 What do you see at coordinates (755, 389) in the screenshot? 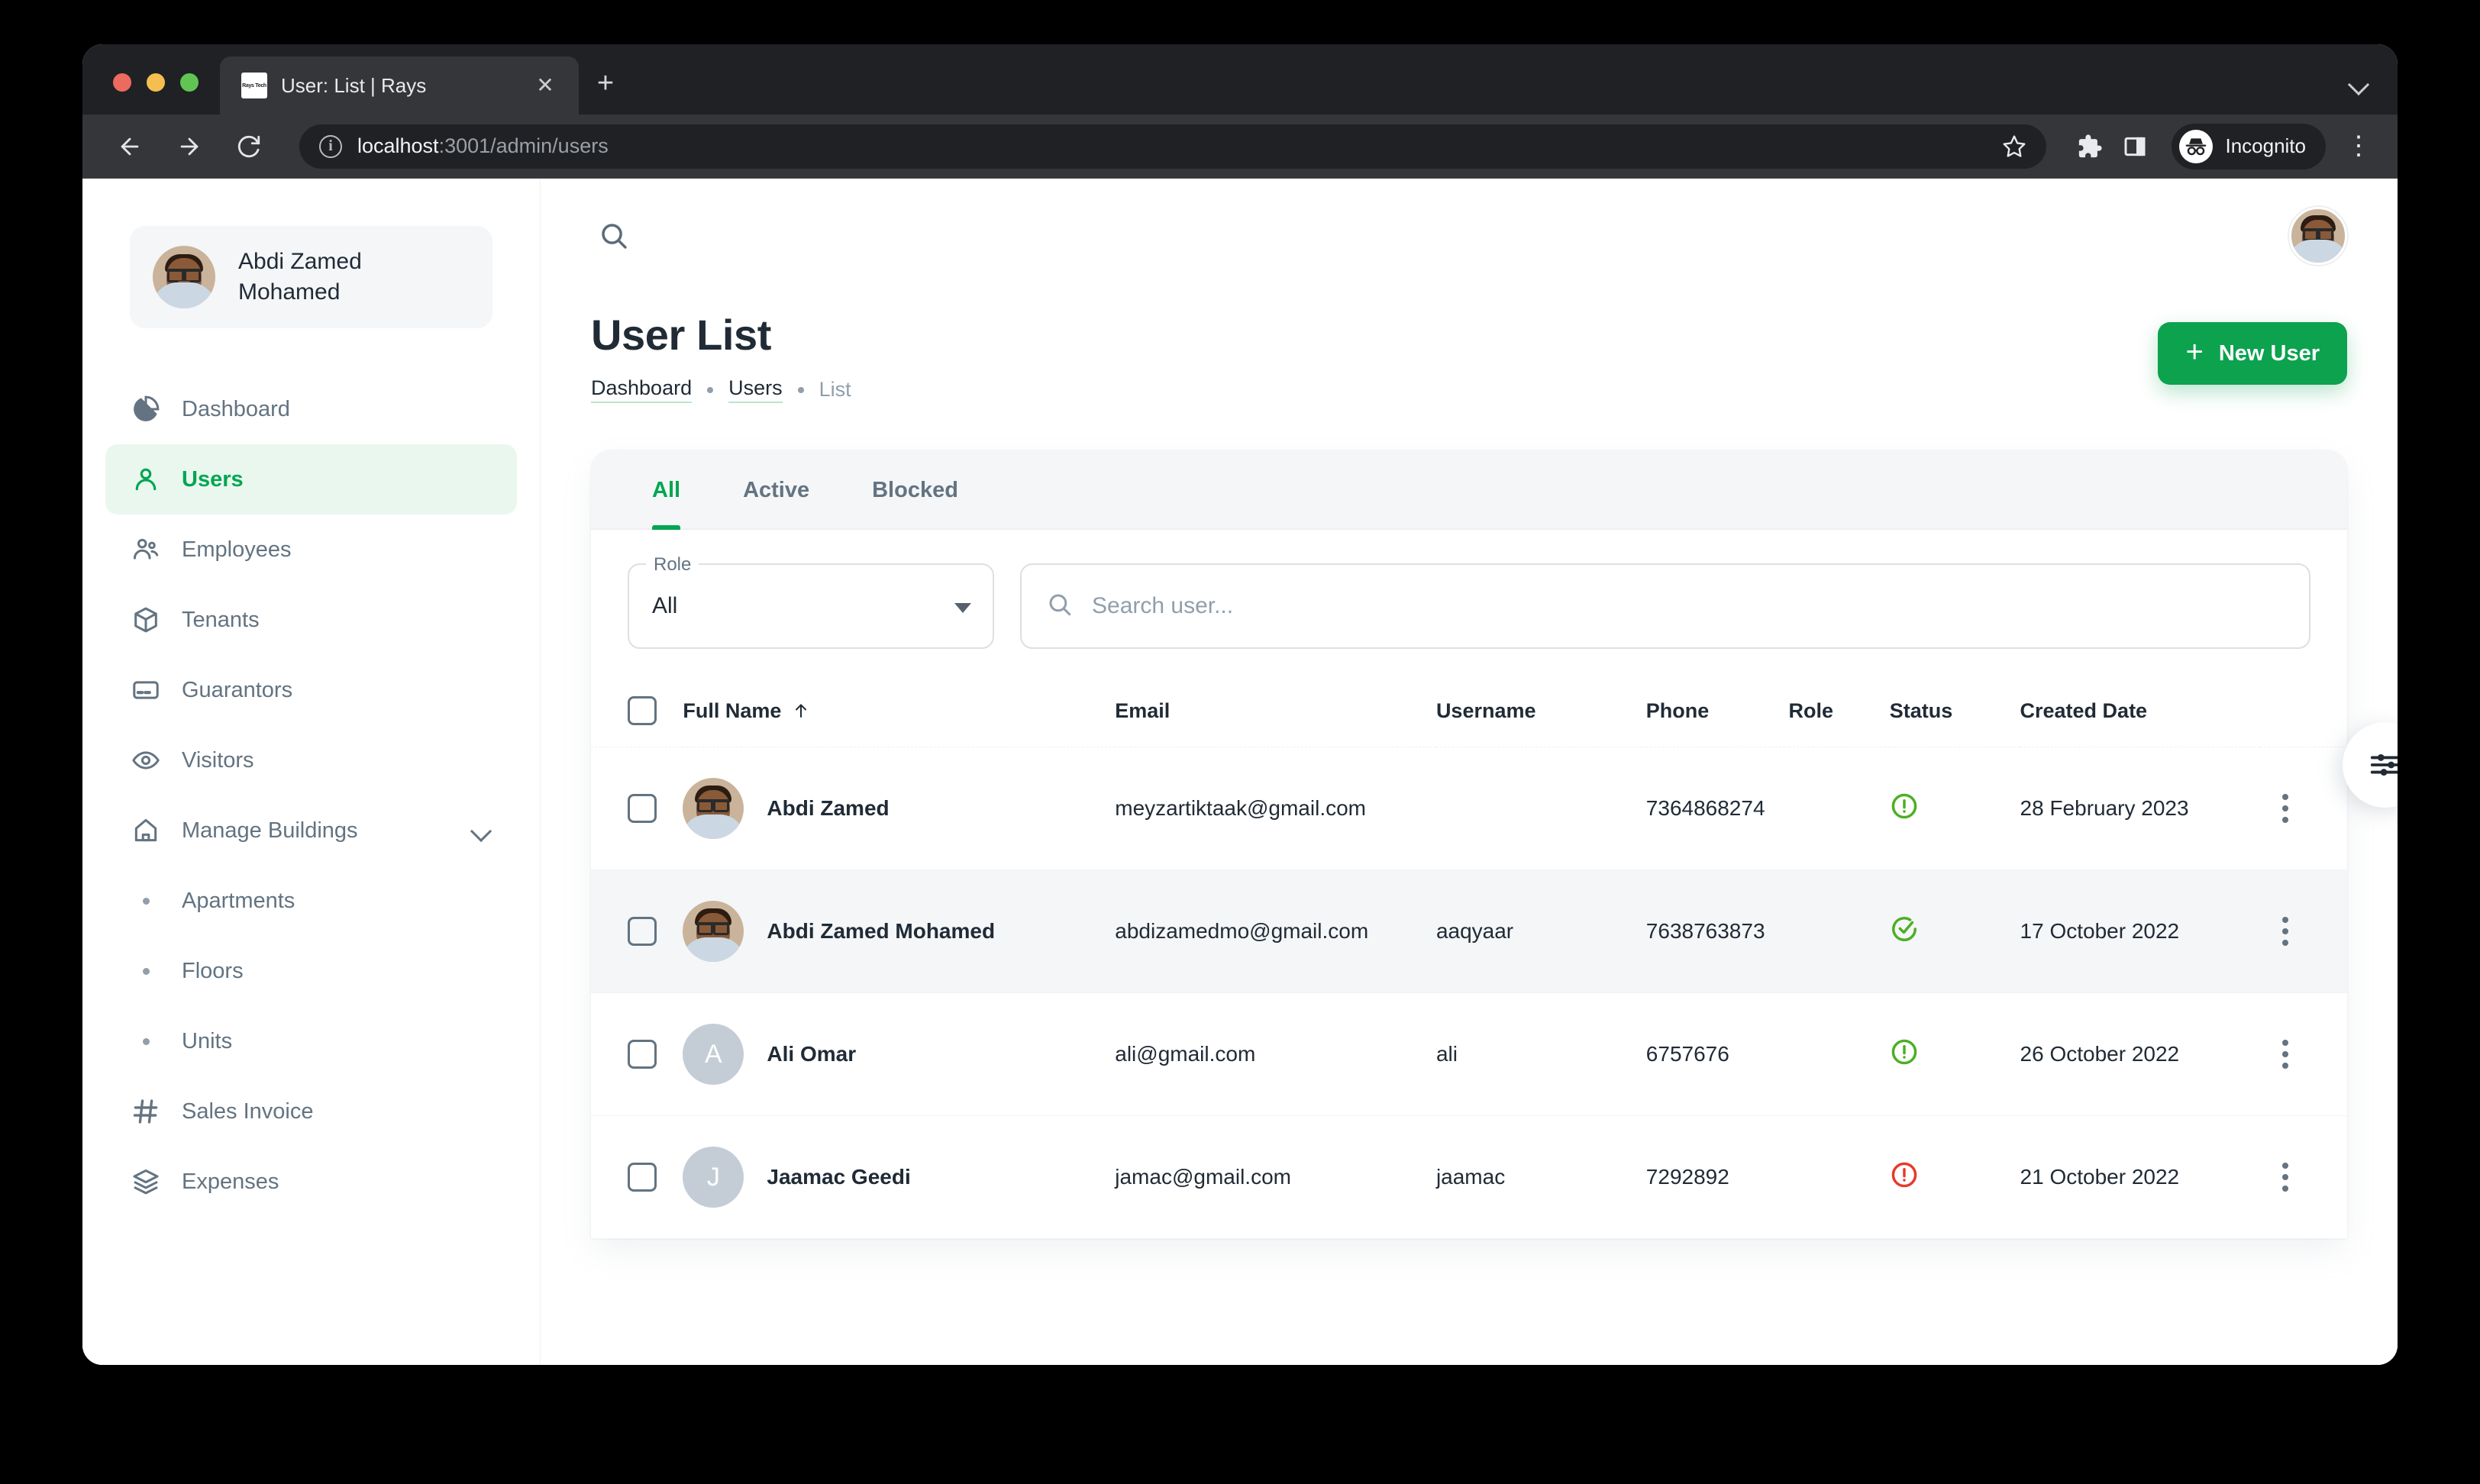
I see `breadcrumb-item-users: Users` at bounding box center [755, 389].